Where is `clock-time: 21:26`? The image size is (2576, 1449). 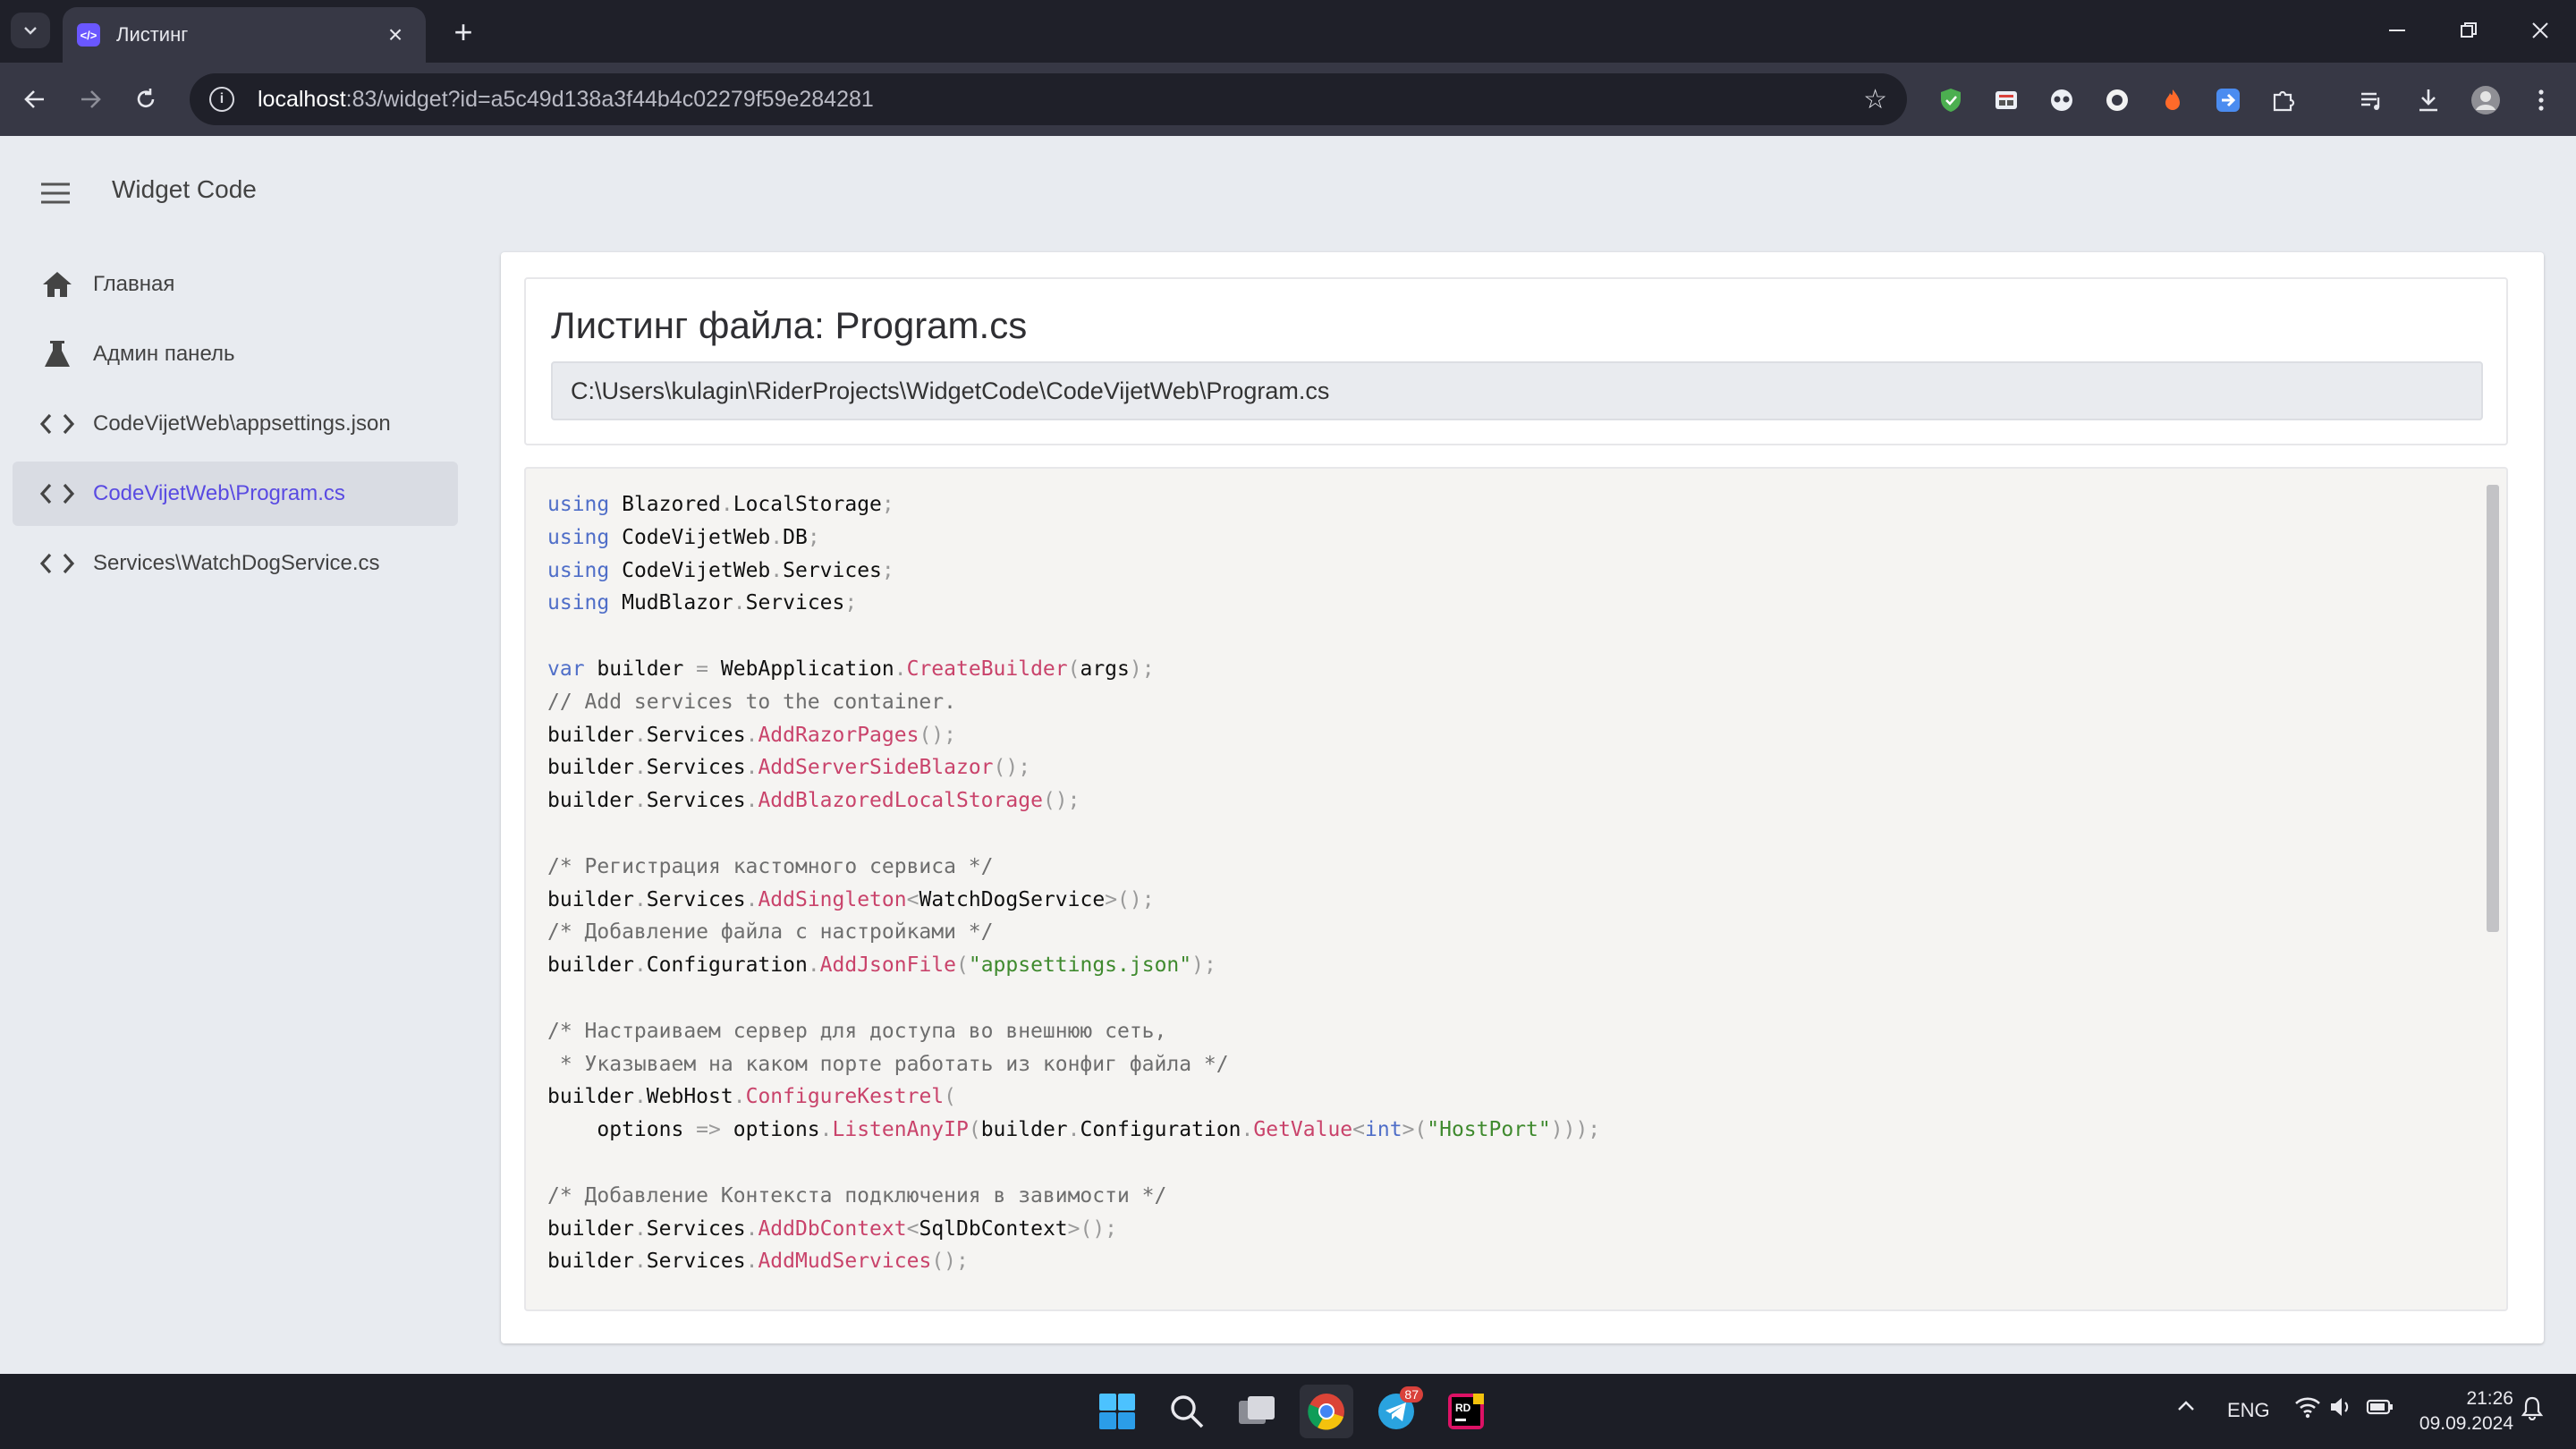
clock-time: 21:26 is located at coordinates (2489, 1398).